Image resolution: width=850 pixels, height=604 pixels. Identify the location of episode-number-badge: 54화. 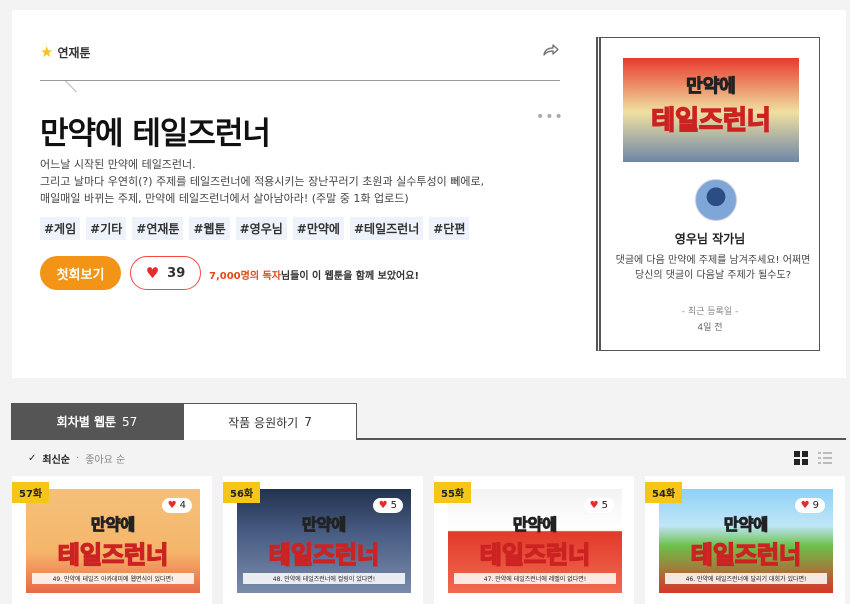
(664, 492).